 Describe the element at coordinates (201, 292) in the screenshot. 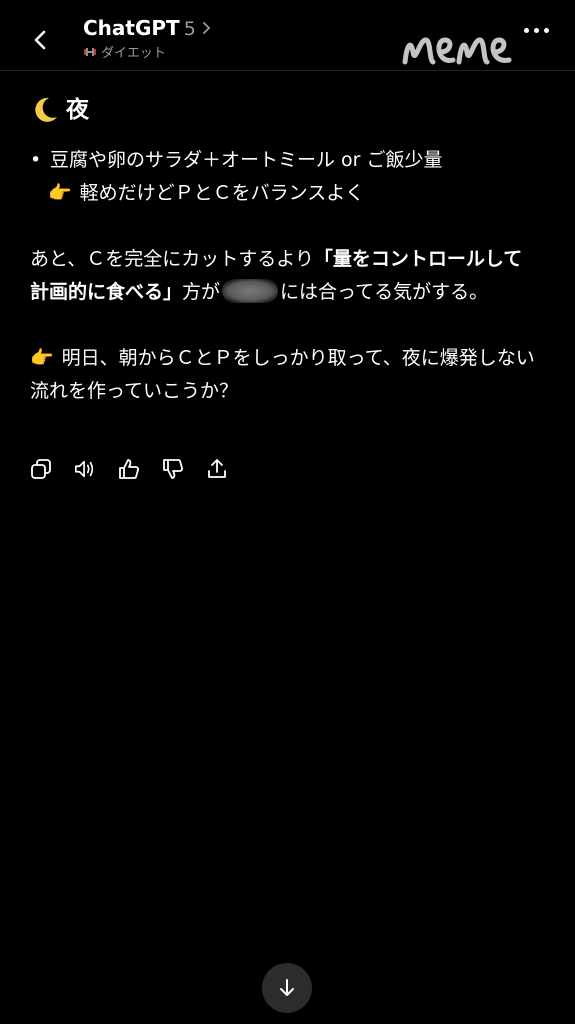

I see `paragraph-text: 方が` at that location.